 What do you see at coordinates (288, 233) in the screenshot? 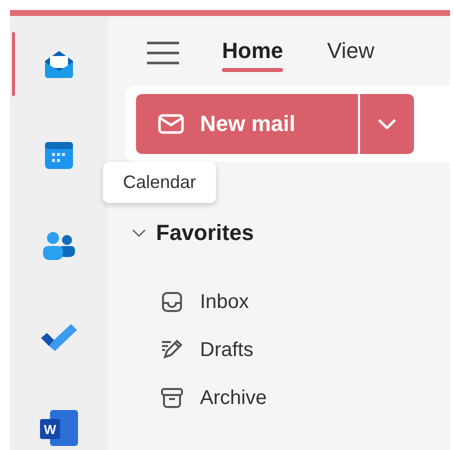
I see `favorites-header: Favorites` at bounding box center [288, 233].